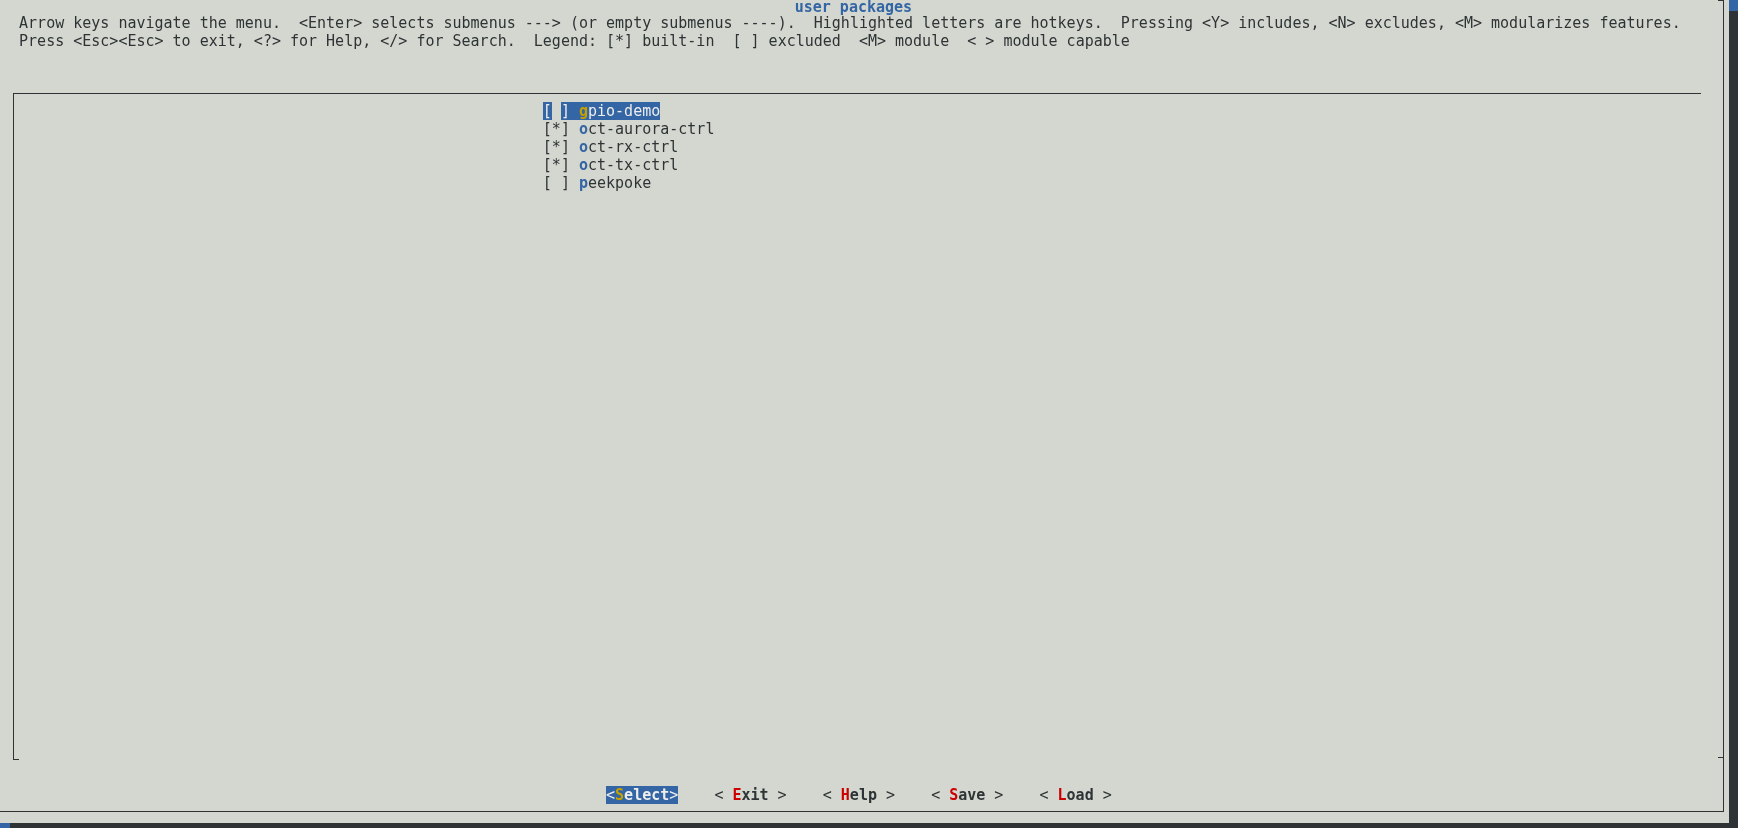 This screenshot has height=828, width=1738. I want to click on menu-item: [*] oct-rx-ctrl, so click(610, 147).